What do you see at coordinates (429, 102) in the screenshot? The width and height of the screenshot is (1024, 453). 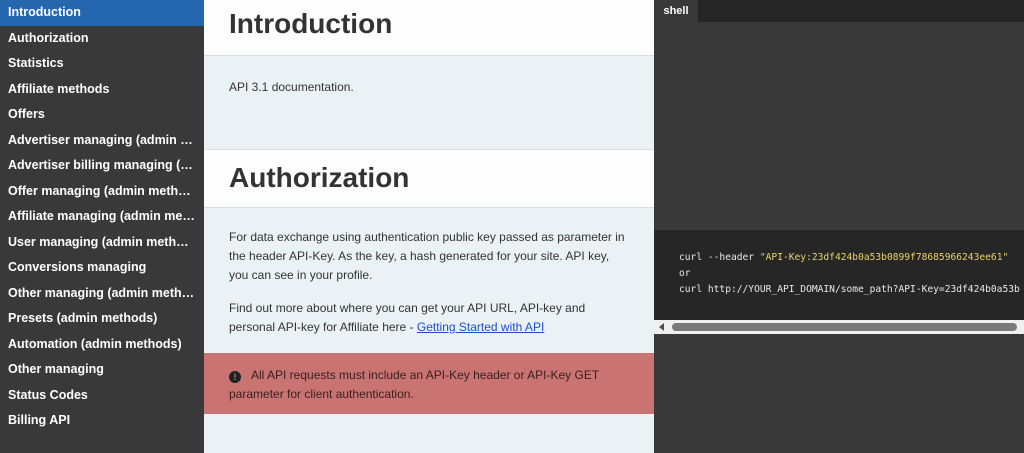 I see `introduction-body: API 3.1 documentation.` at bounding box center [429, 102].